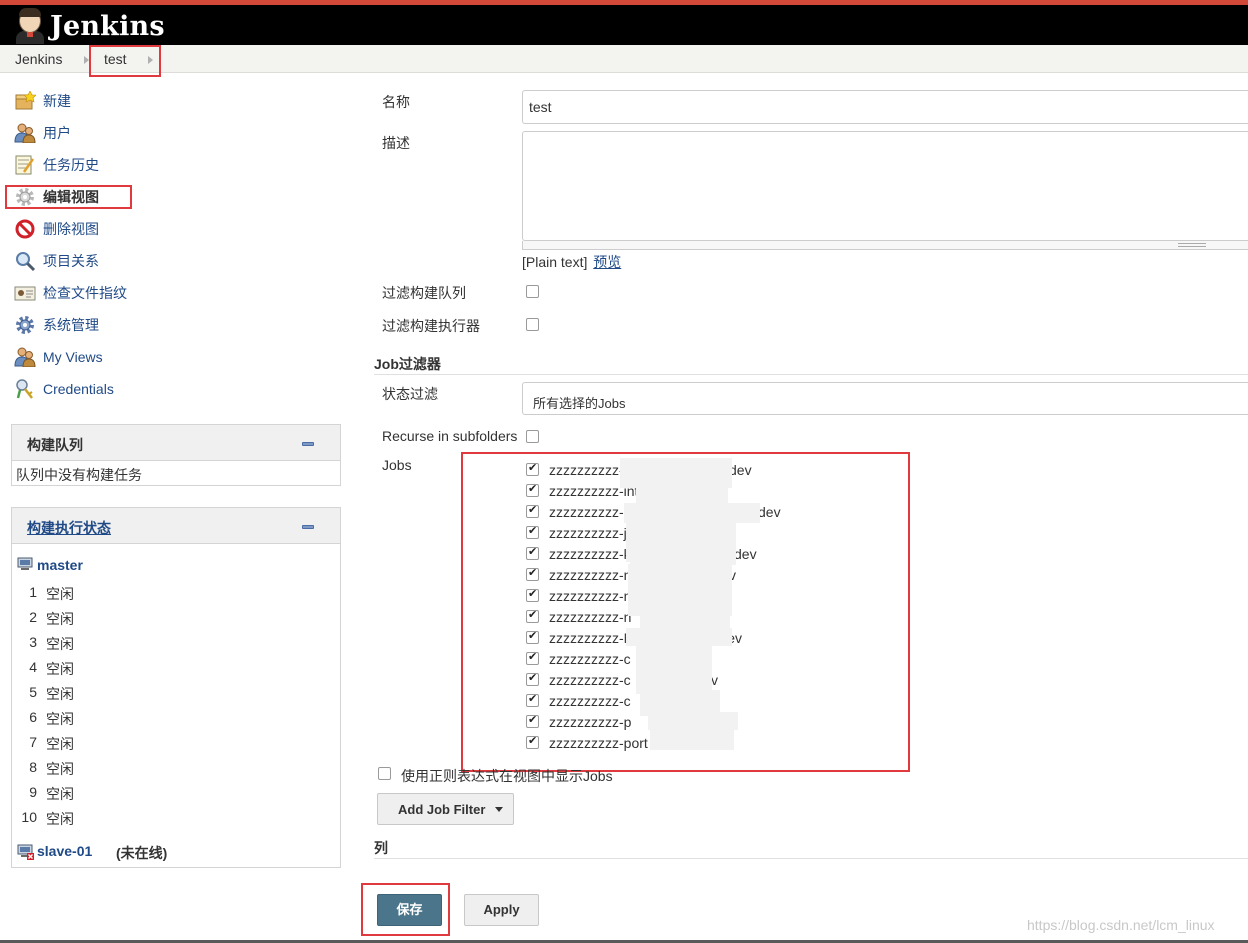 The image size is (1248, 943). What do you see at coordinates (176, 526) in the screenshot?
I see `executor-status-header: 构建执行状态` at bounding box center [176, 526].